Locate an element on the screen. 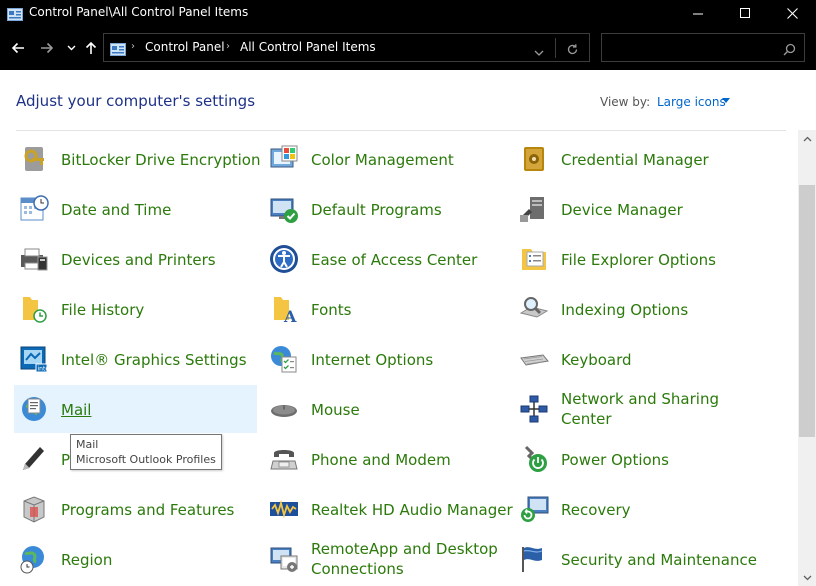  address-dropdown-button is located at coordinates (539, 51).